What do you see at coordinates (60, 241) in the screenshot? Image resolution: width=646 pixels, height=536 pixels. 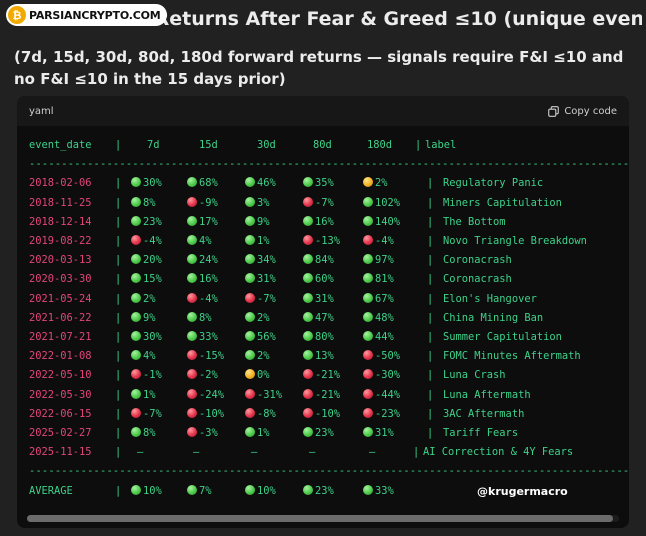 I see `event-date: 2019-08-22` at bounding box center [60, 241].